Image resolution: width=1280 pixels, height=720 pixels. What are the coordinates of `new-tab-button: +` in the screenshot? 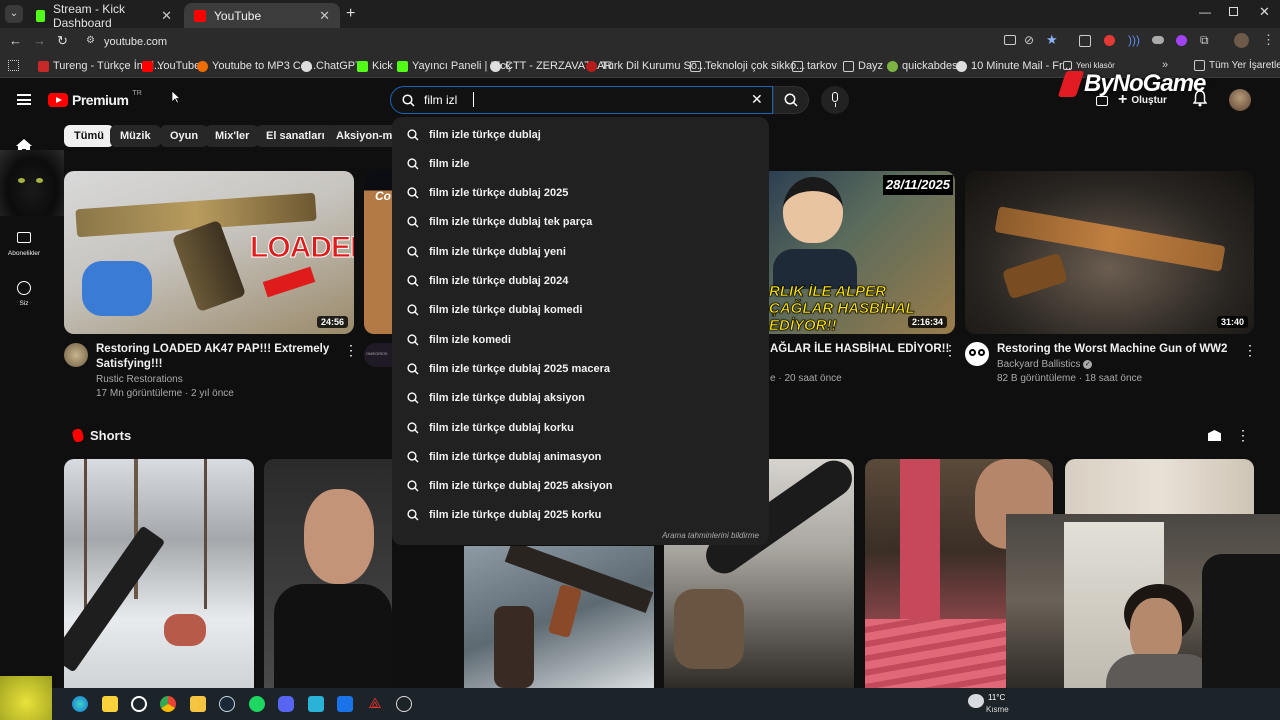 It's located at (350, 14).